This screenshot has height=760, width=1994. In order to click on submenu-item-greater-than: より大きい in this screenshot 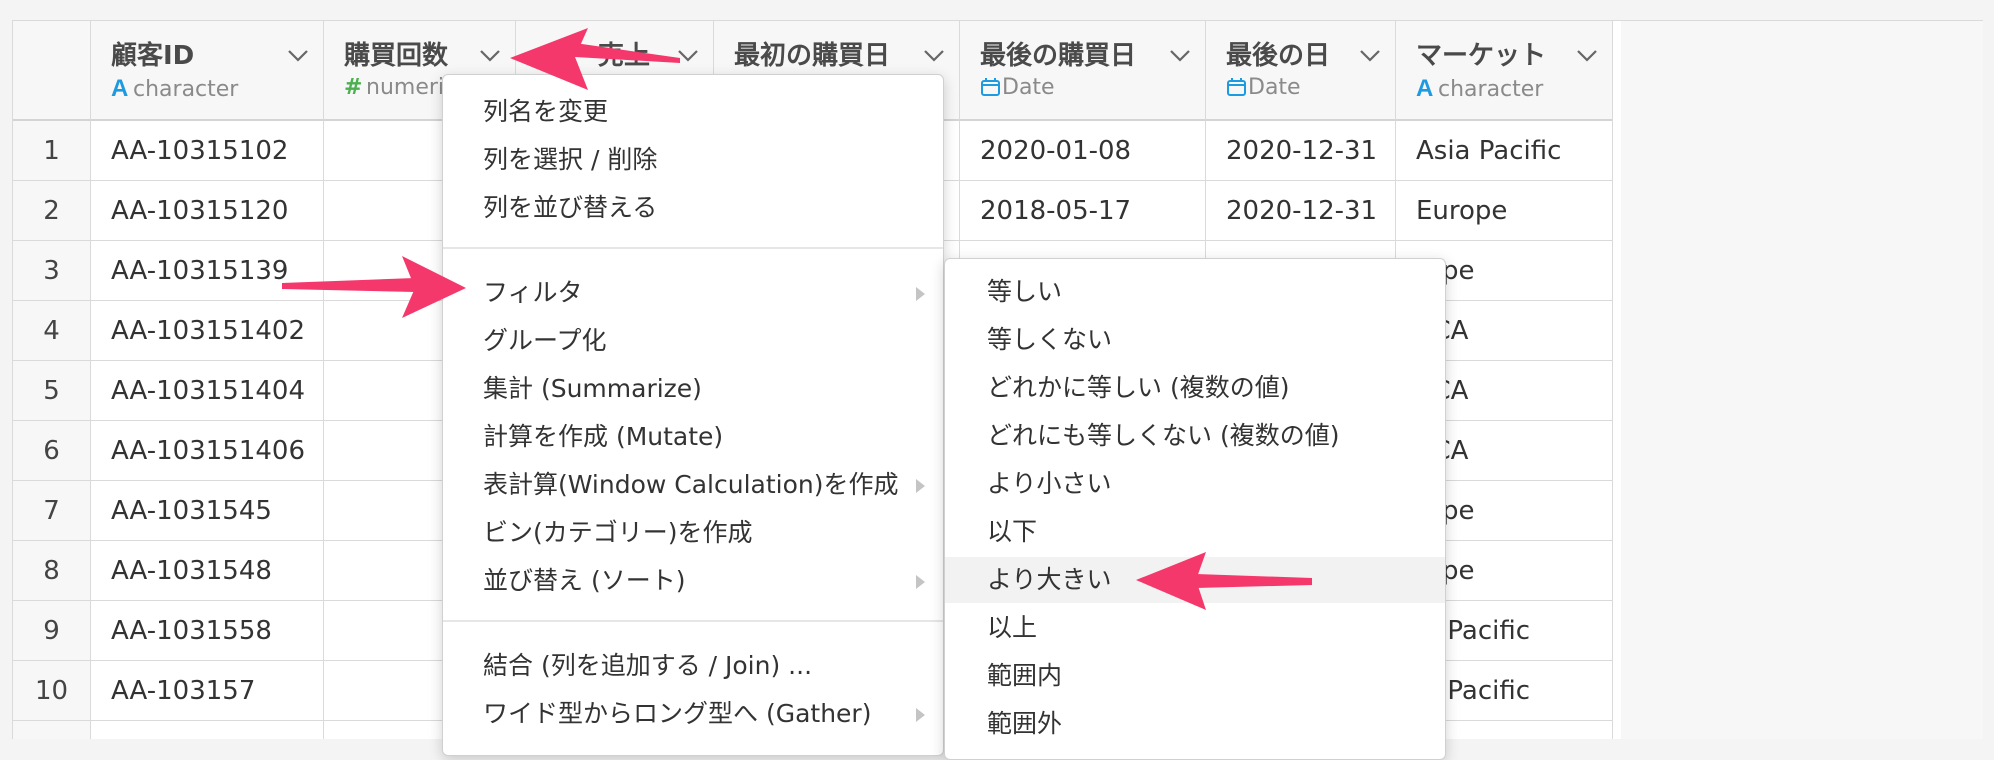, I will do `click(1195, 580)`.